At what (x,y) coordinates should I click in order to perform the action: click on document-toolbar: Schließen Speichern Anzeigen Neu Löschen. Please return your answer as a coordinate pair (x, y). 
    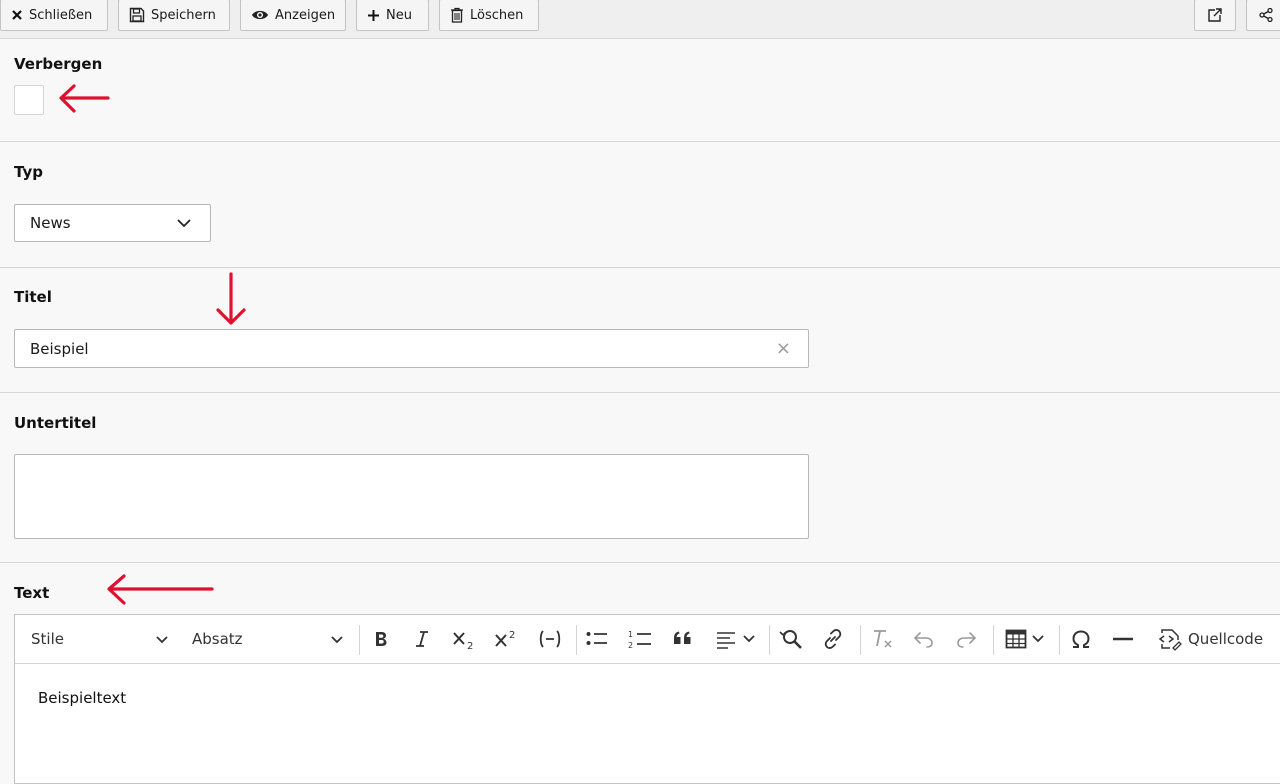
    Looking at the image, I should click on (640, 19).